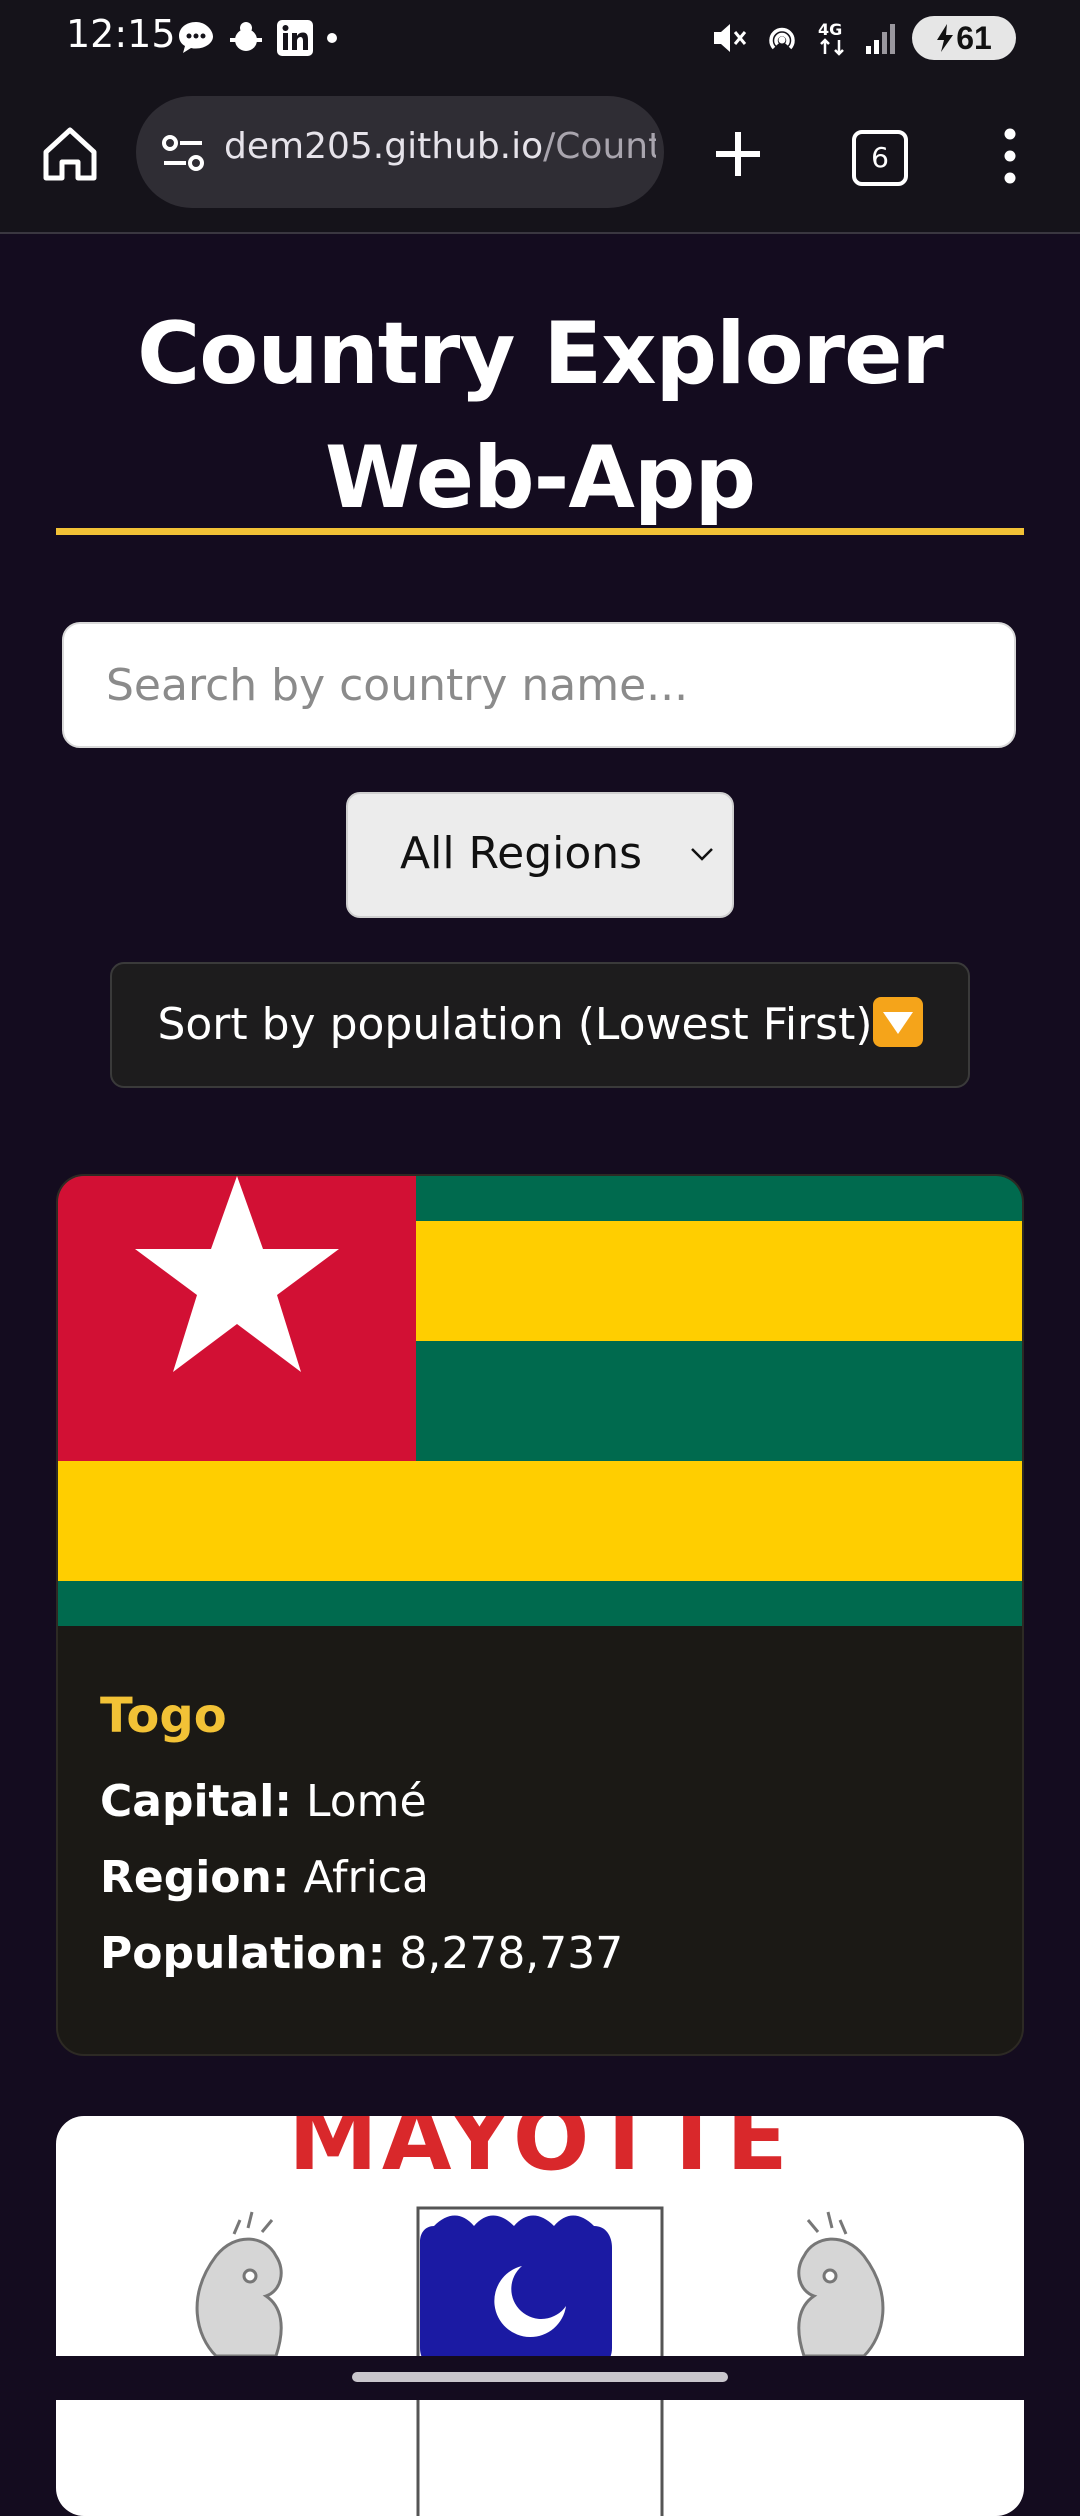  I want to click on capital-line: Capital: Lomé, so click(263, 1801).